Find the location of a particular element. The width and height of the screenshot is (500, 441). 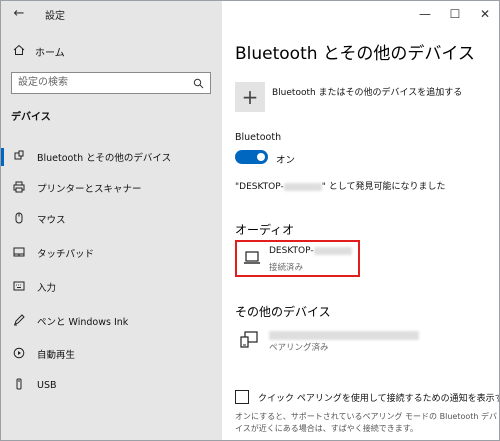

section-label: デバイス is located at coordinates (31, 117).